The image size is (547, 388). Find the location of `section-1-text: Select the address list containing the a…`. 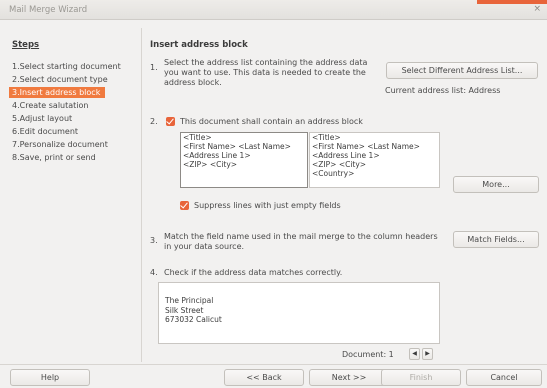

section-1-text: Select the address list containing the a… is located at coordinates (266, 72).